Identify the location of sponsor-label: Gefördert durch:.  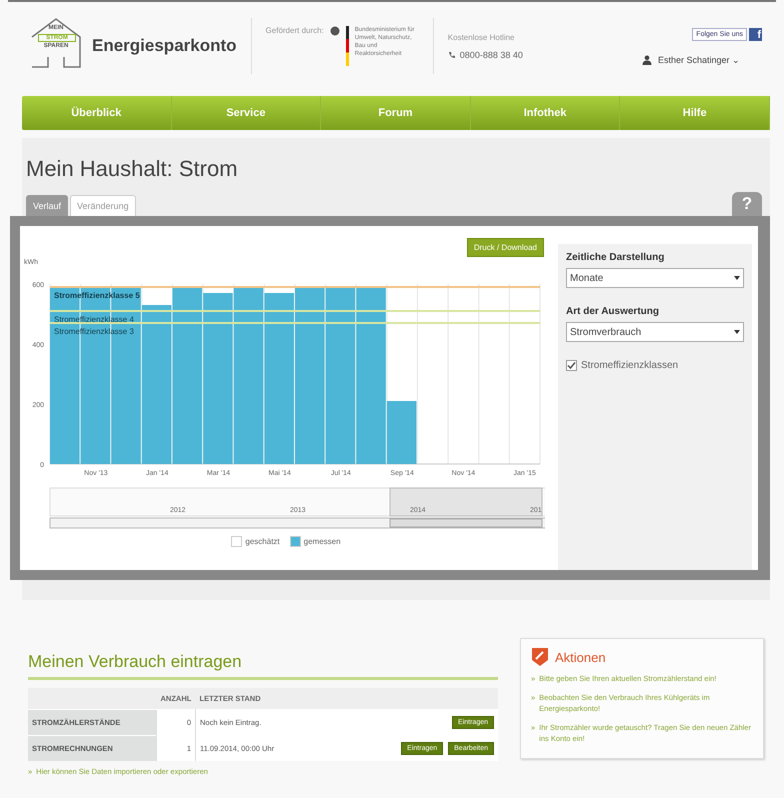
(295, 30).